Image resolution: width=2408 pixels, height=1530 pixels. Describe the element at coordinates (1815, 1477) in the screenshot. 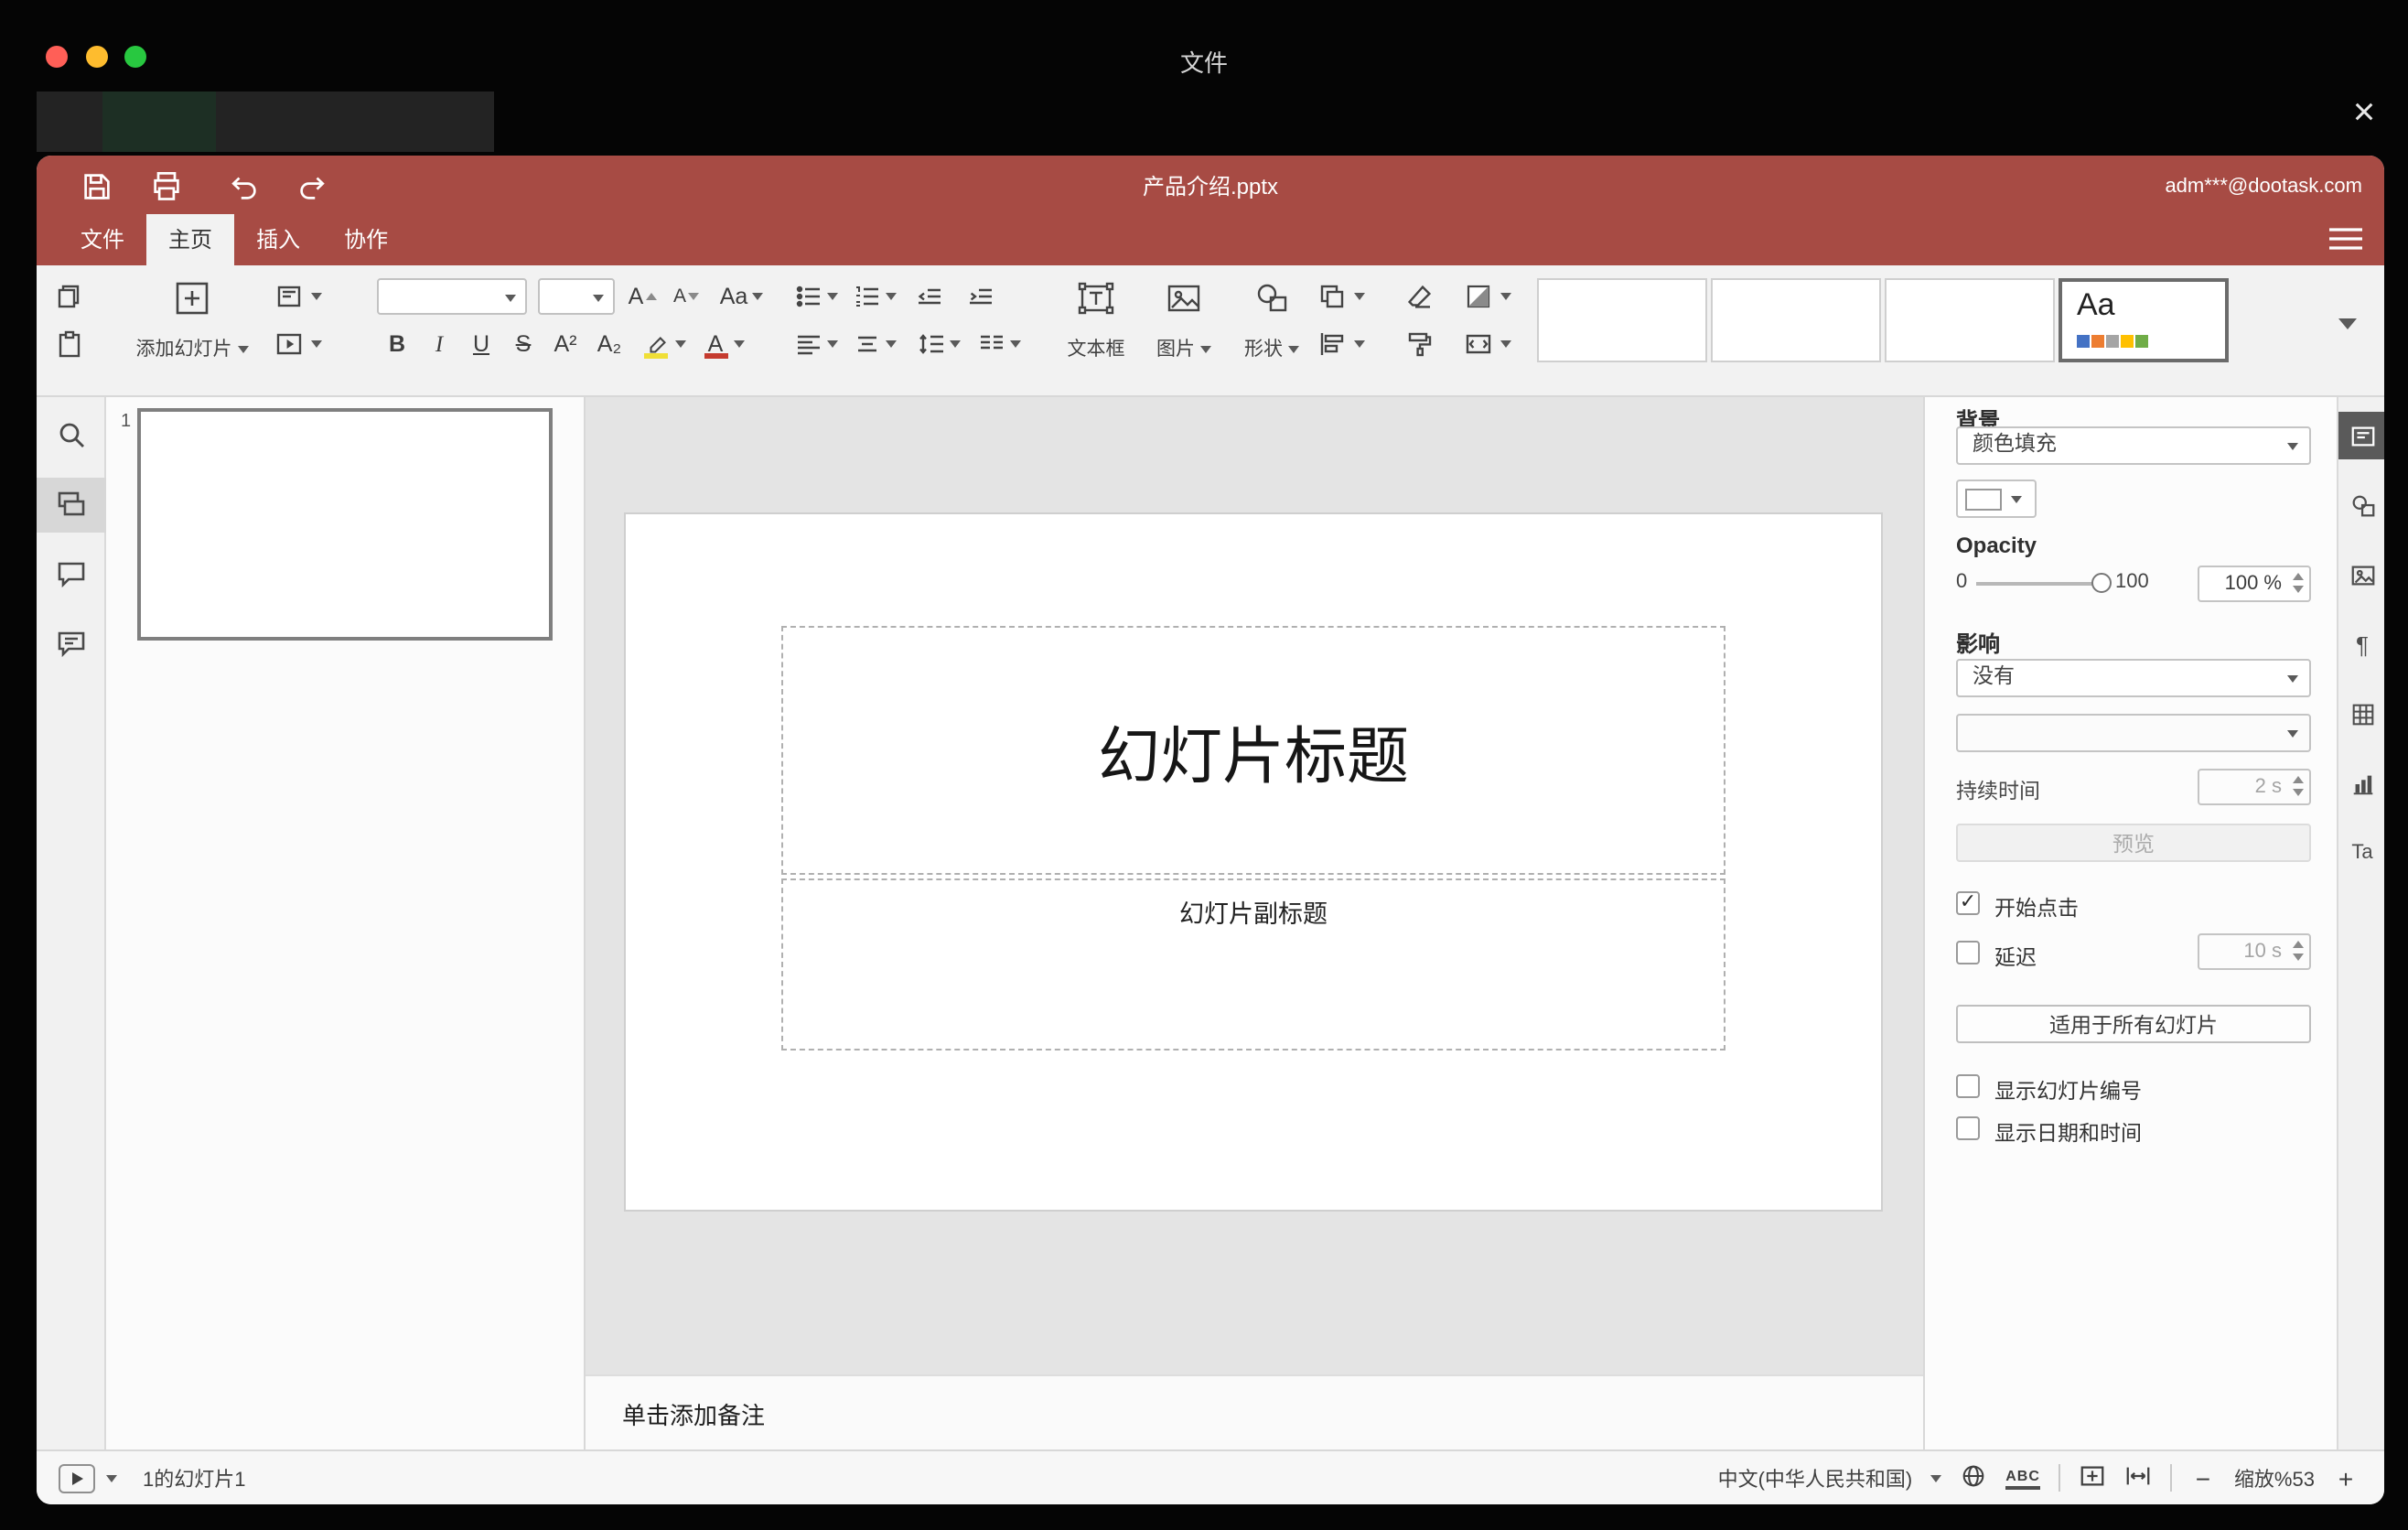

I see `language-label: 中文(中华人民共和国)` at that location.